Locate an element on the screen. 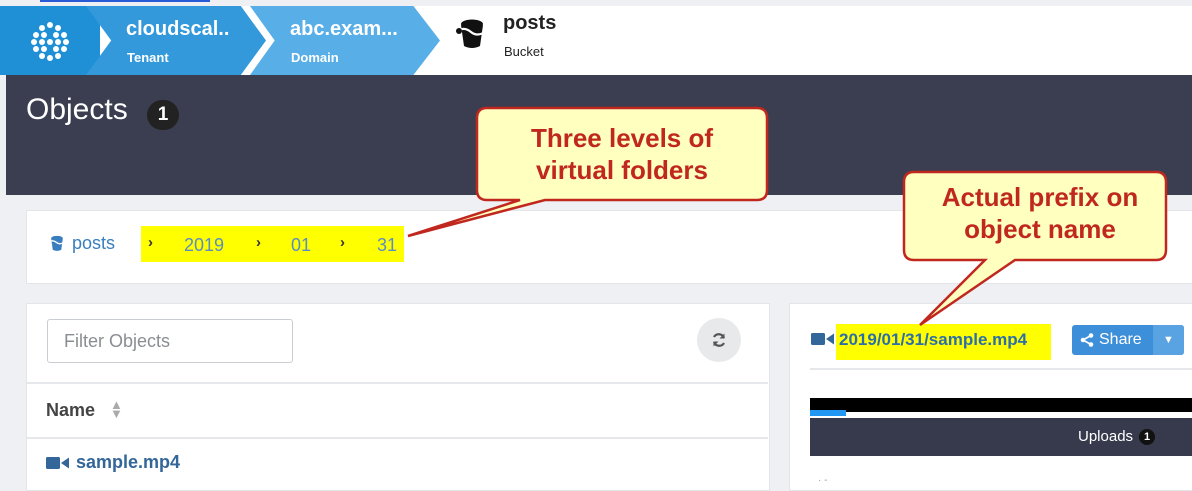 The image size is (1192, 491). callout-folders-text: Three levels of virtual folders is located at coordinates (622, 154).